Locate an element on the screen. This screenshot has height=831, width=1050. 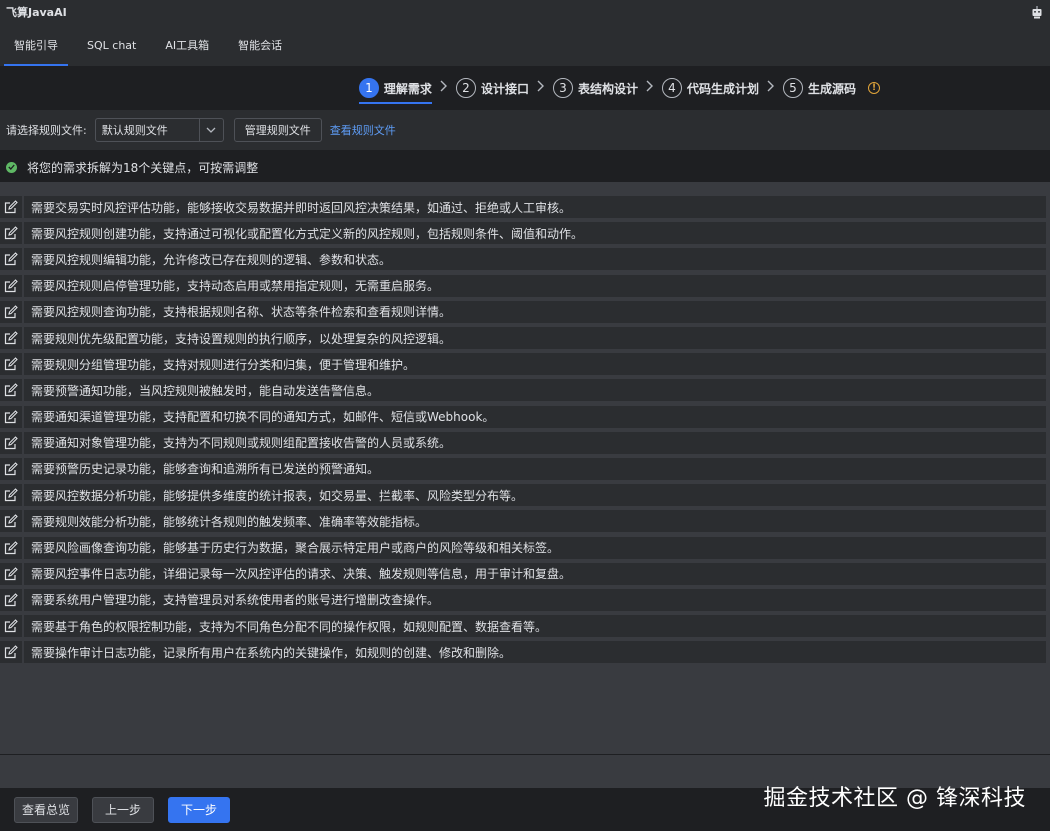
step-code-generation-plan: 4 代码生成计划 is located at coordinates (710, 88).